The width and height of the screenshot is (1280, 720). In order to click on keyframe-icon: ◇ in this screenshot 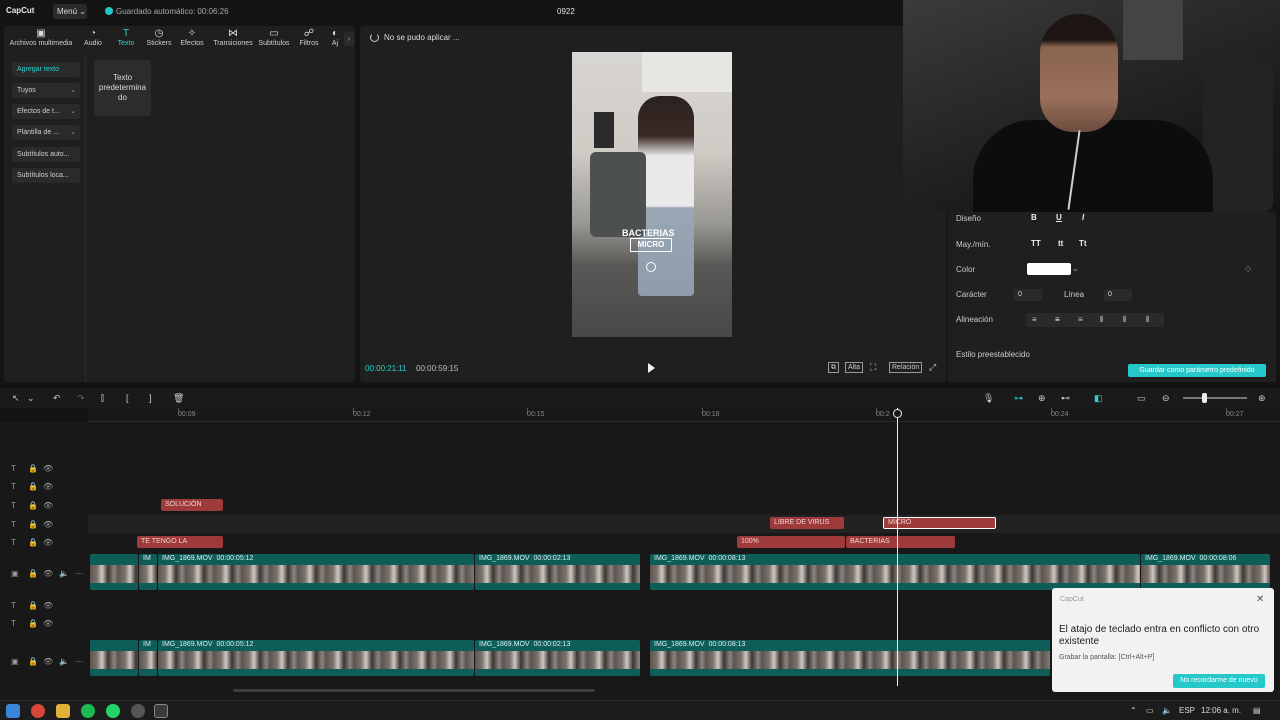, I will do `click(1248, 268)`.